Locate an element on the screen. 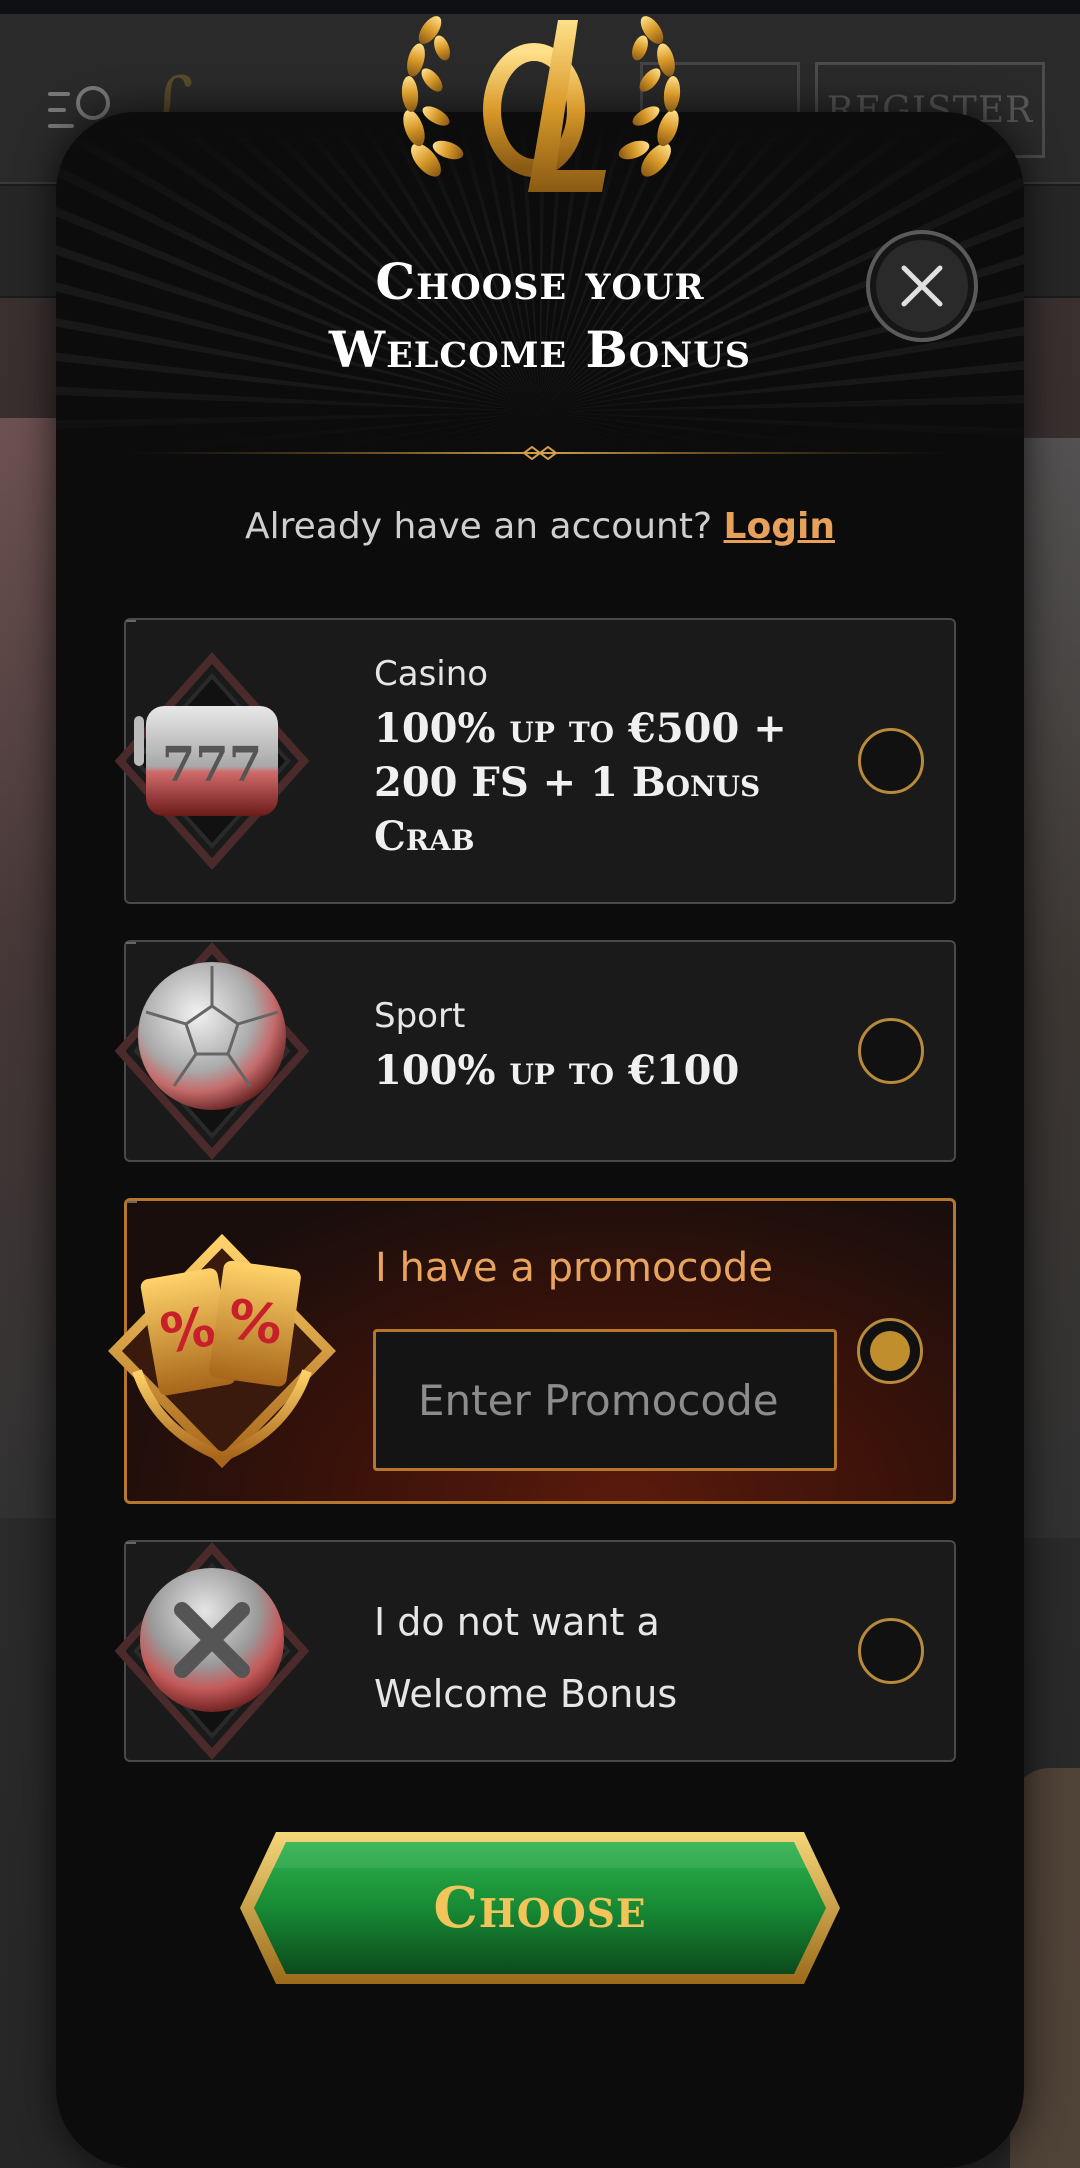 The height and width of the screenshot is (2168, 1080). option-sport-label: Sport is located at coordinates (420, 1016).